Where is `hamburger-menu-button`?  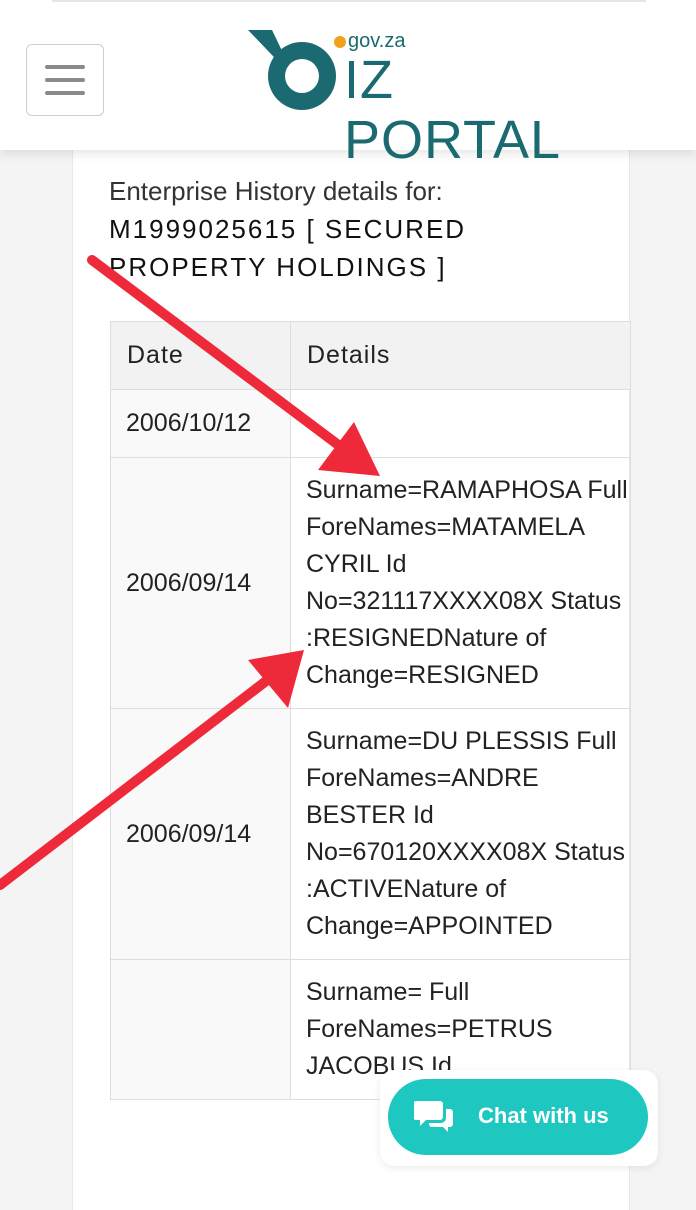
hamburger-menu-button is located at coordinates (65, 80).